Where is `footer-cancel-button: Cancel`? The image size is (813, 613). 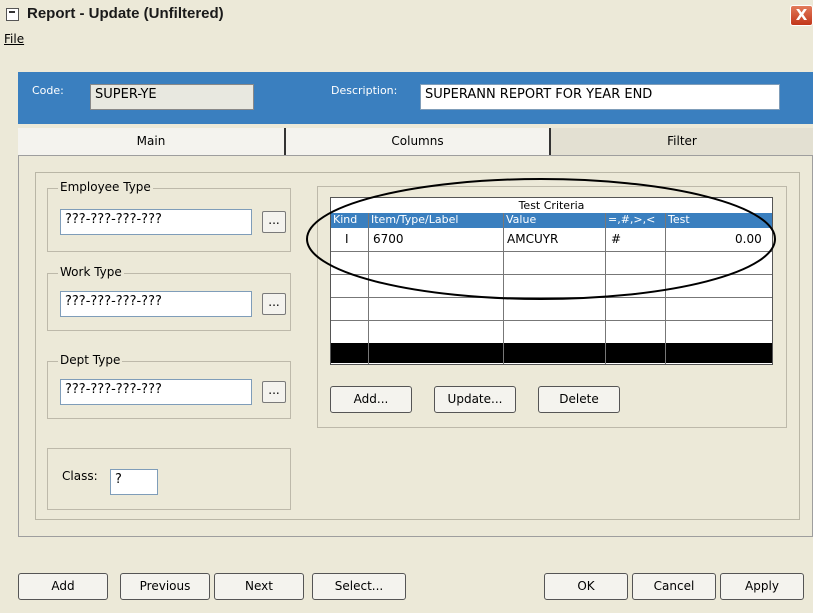
footer-cancel-button: Cancel is located at coordinates (674, 586).